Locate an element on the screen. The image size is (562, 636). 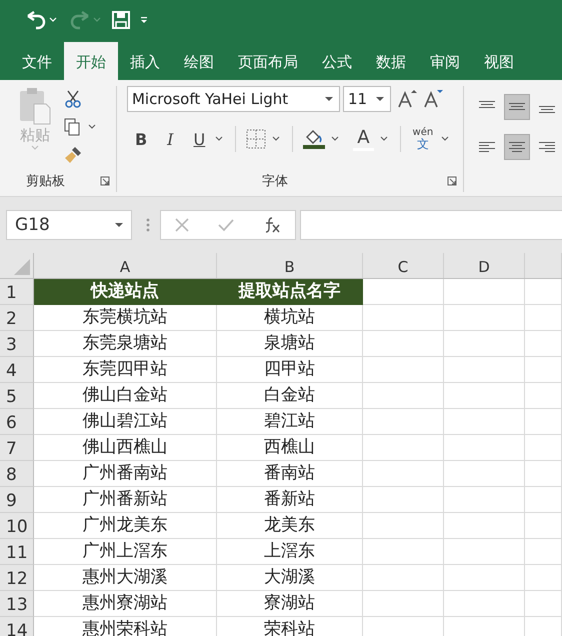
table-cell: 广州番新站 is located at coordinates (125, 500).